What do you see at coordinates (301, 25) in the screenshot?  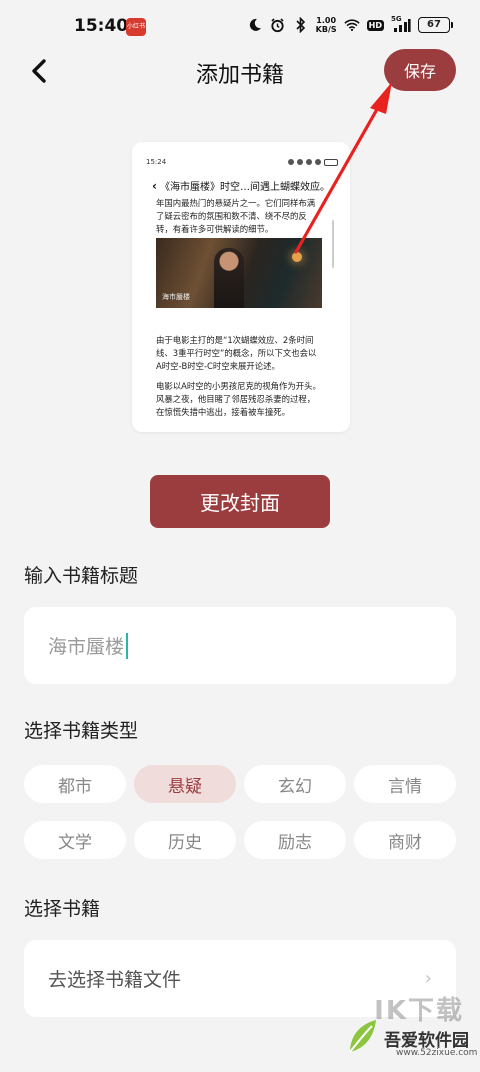 I see `bluetooth-icon` at bounding box center [301, 25].